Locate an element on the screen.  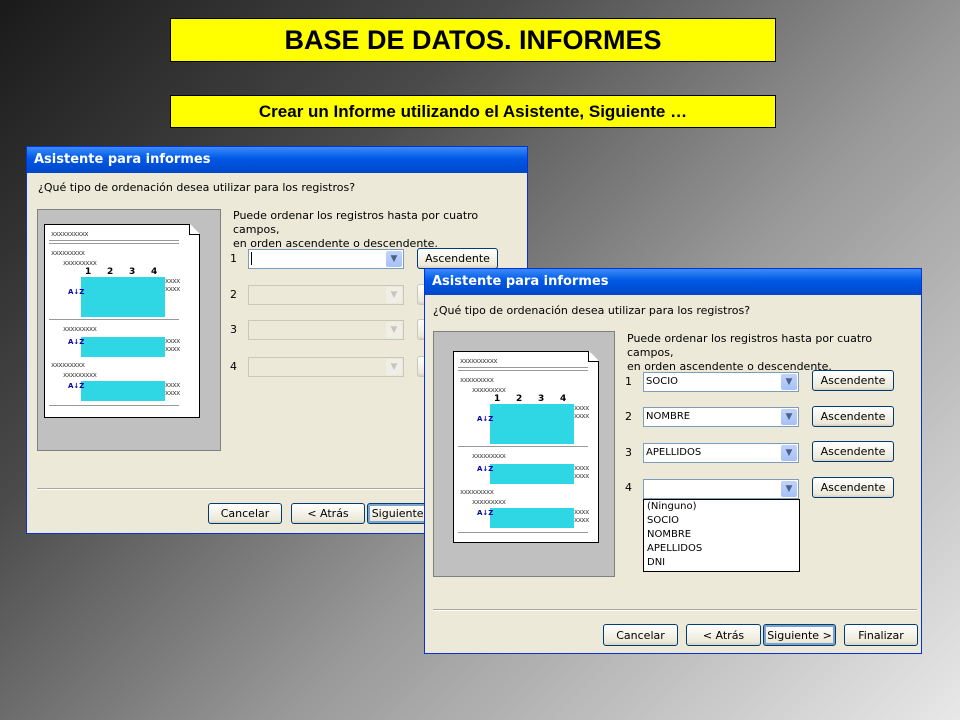
separator is located at coordinates (675, 610).